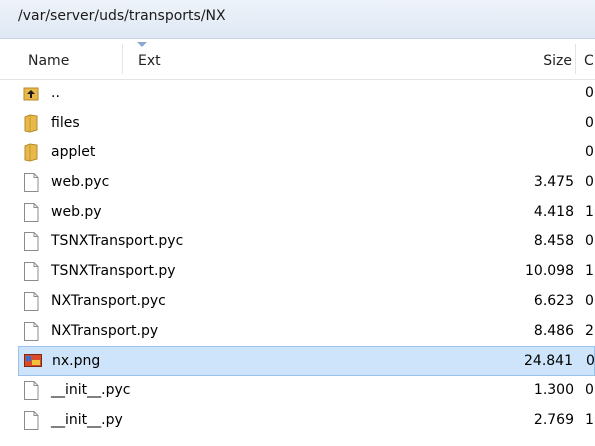 The width and height of the screenshot is (595, 446). Describe the element at coordinates (306, 272) in the screenshot. I see `file-row: TSNXTransport.py 10.098 1` at that location.